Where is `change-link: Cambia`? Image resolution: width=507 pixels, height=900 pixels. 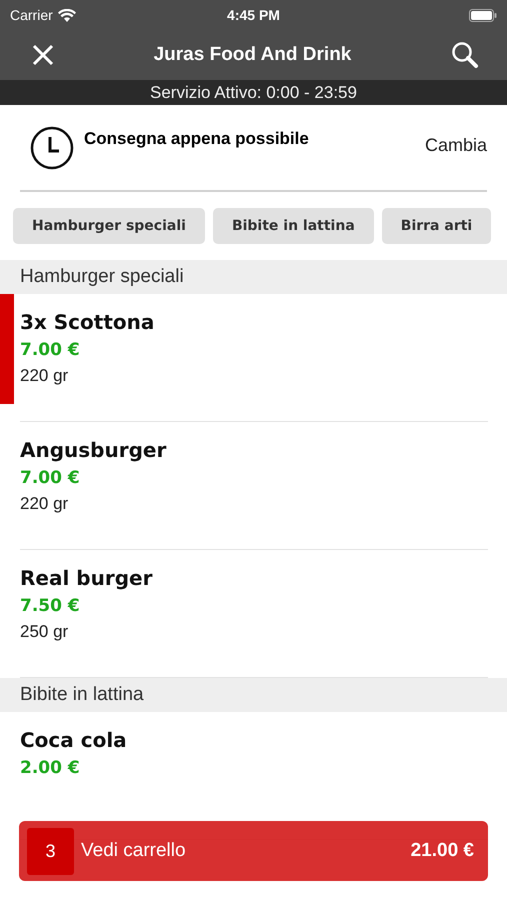 change-link: Cambia is located at coordinates (455, 147).